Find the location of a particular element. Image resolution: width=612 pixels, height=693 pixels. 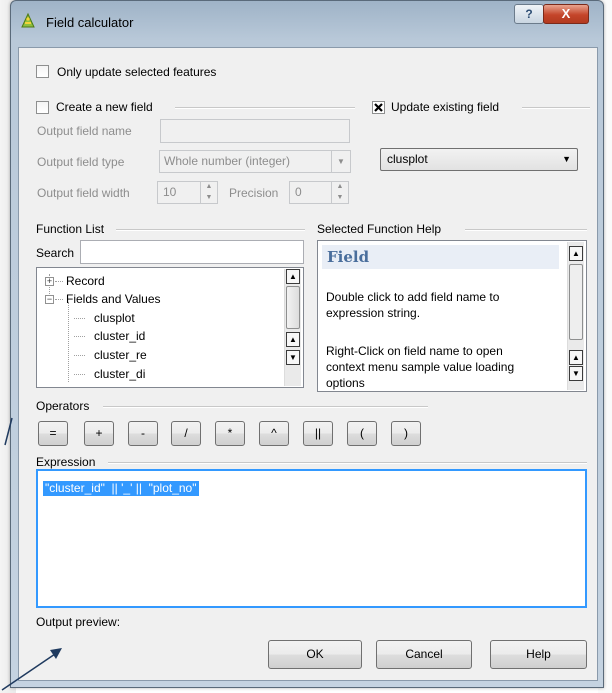

help-paragraph-2-line-3: options is located at coordinates (345, 383).